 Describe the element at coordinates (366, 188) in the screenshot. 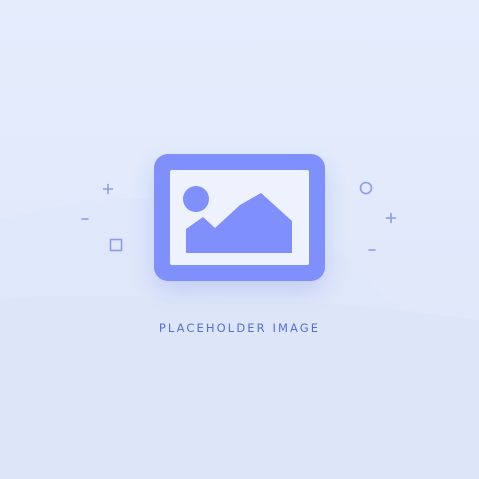

I see `circle-outline-icon` at that location.